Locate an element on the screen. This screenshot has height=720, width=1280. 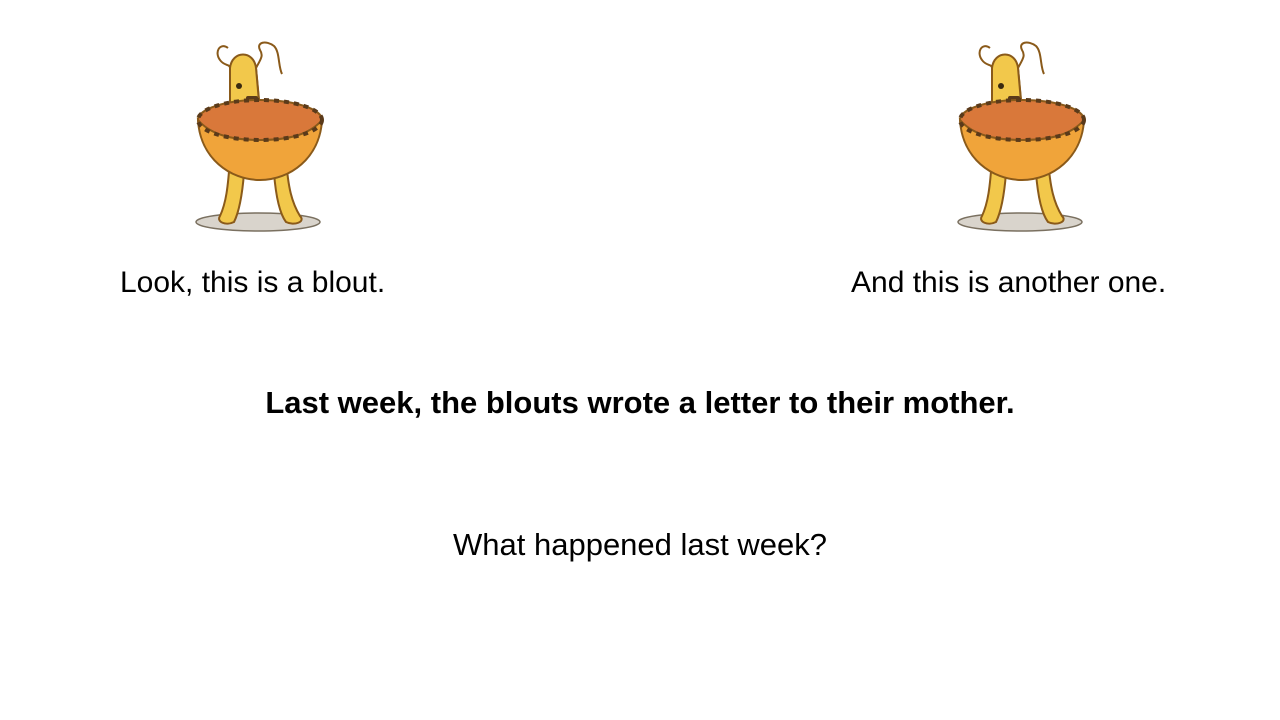
right-caption: And this is another one. is located at coordinates (1009, 282).